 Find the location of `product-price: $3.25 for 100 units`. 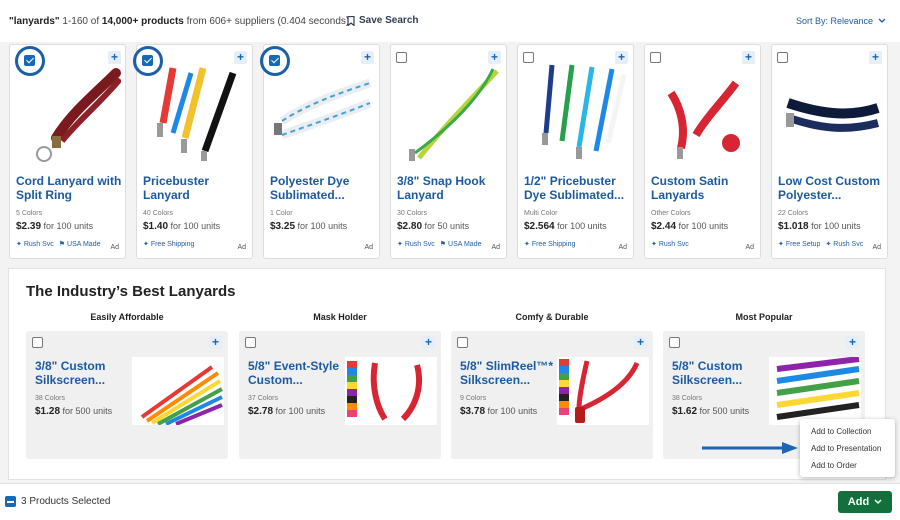

product-price: $3.25 for 100 units is located at coordinates (309, 226).